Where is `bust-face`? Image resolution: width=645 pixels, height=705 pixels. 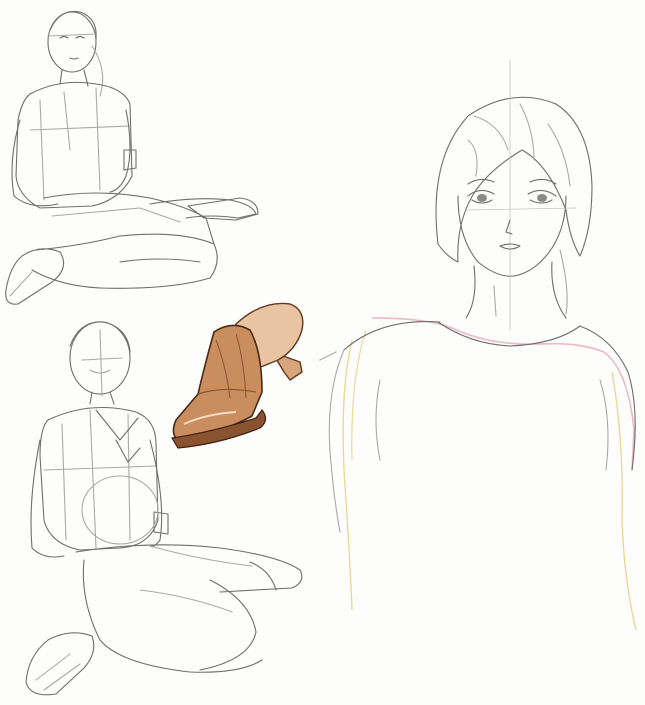 bust-face is located at coordinates (512, 236).